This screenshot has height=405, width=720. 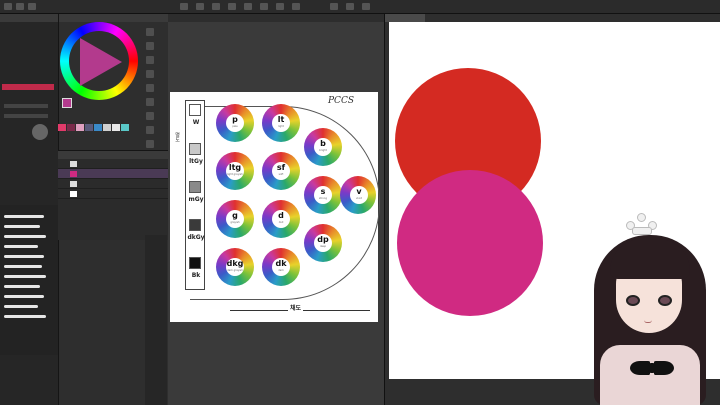 I want to click on tone-circle: d dull, so click(x=281, y=219).